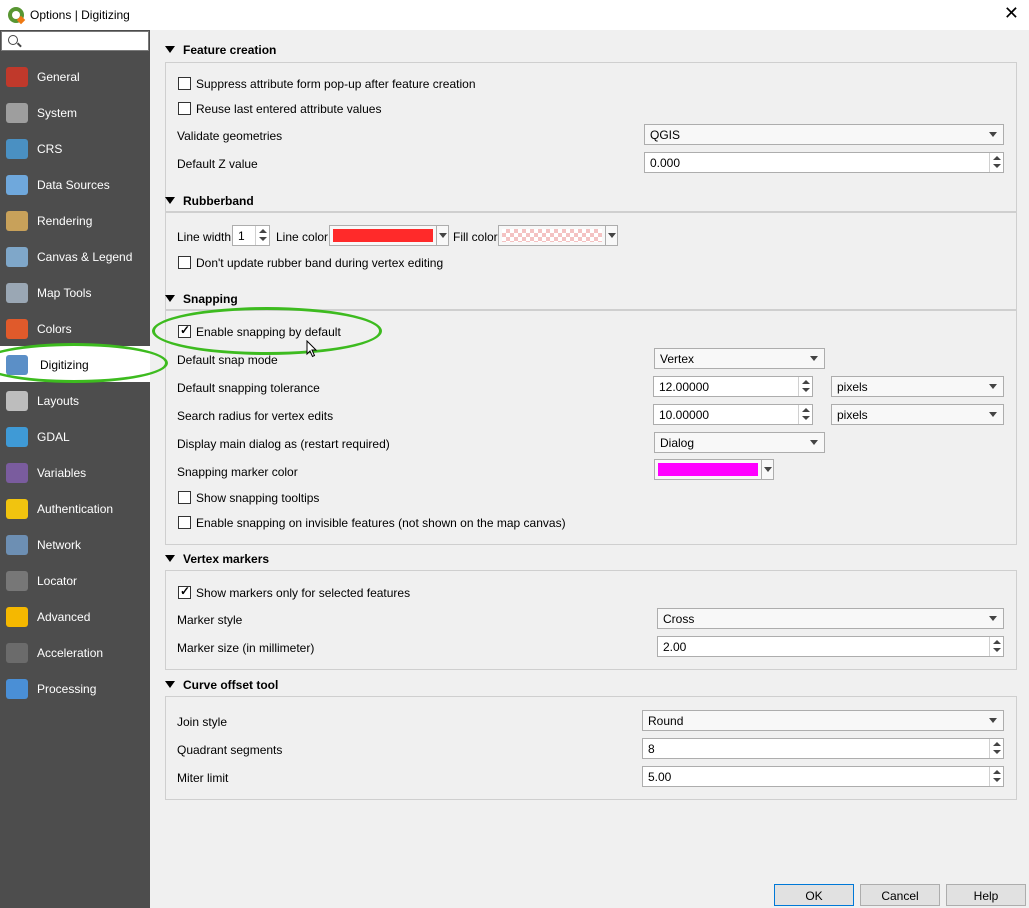 The image size is (1029, 908). I want to click on sidebar-item-authentication: Authentication, so click(75, 508).